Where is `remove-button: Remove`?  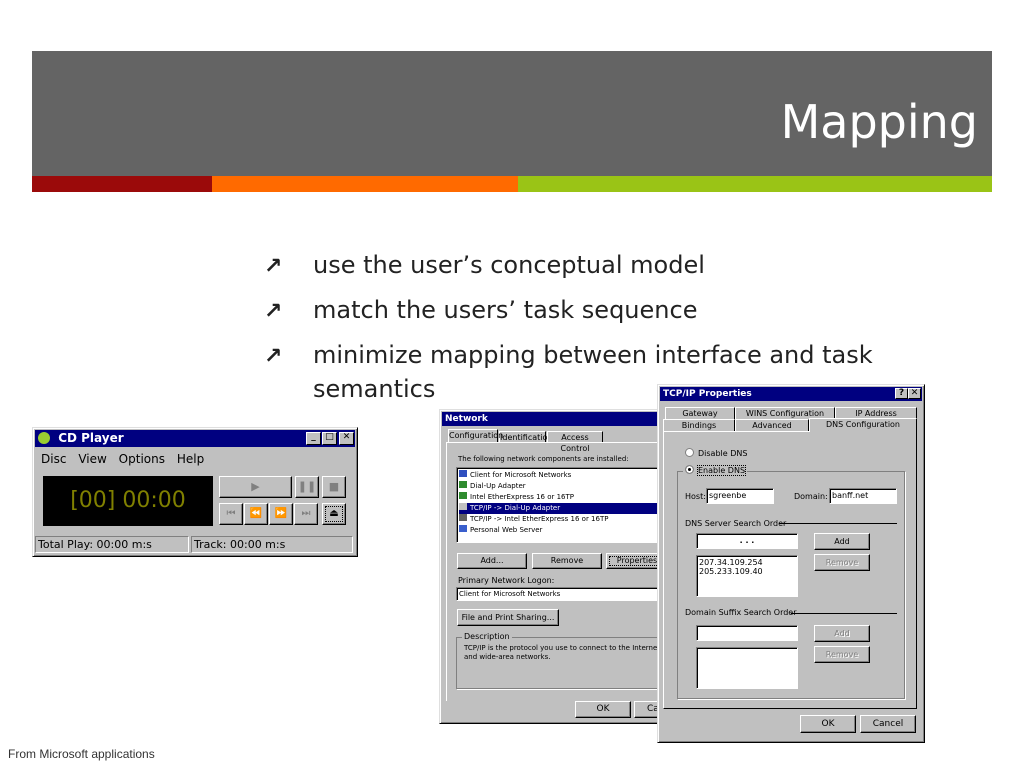 remove-button: Remove is located at coordinates (567, 561).